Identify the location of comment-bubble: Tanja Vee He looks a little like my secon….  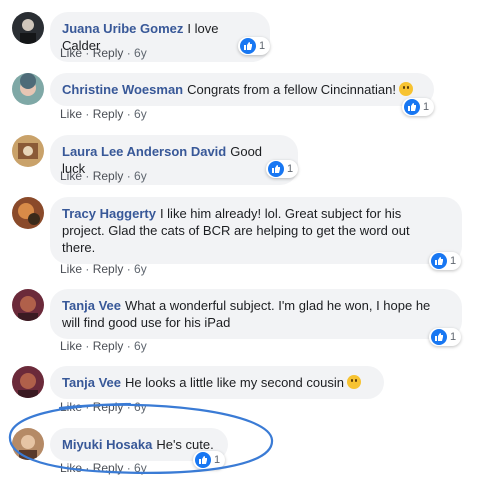
(217, 382).